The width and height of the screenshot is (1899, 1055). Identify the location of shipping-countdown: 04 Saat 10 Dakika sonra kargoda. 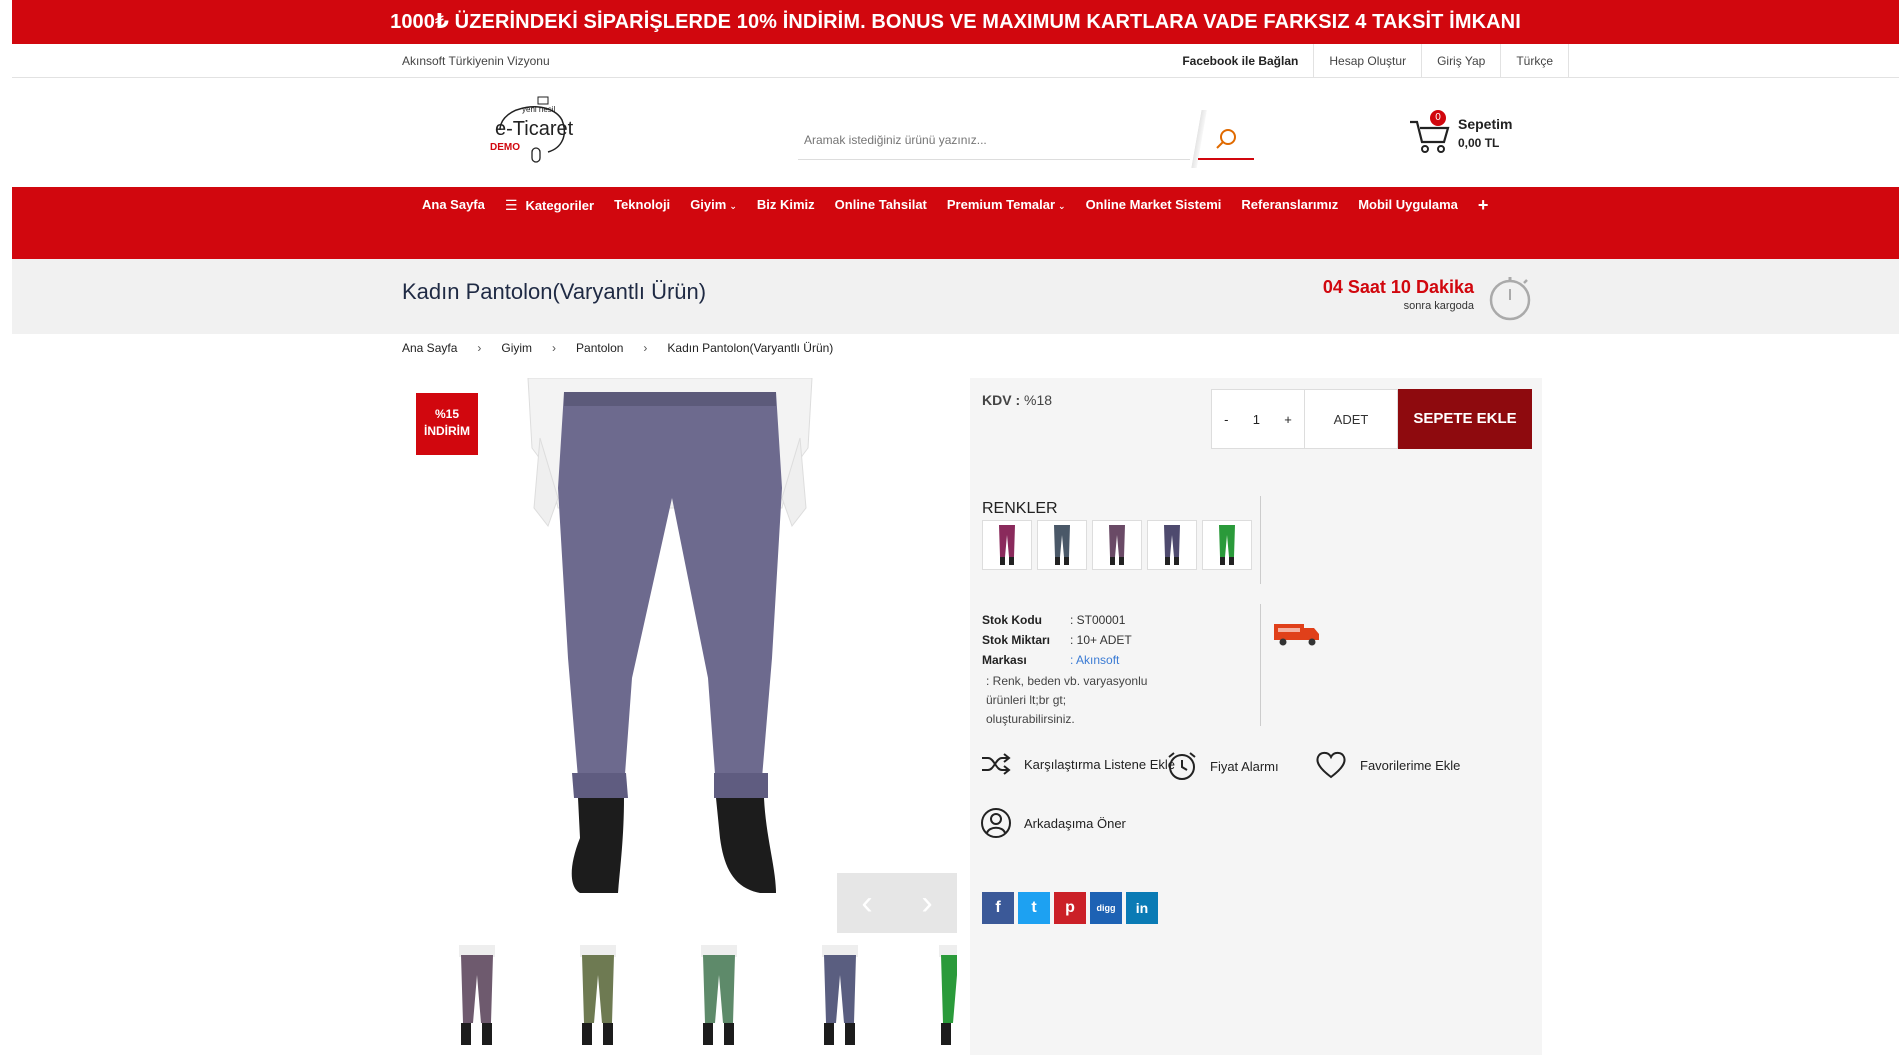
(1389, 294).